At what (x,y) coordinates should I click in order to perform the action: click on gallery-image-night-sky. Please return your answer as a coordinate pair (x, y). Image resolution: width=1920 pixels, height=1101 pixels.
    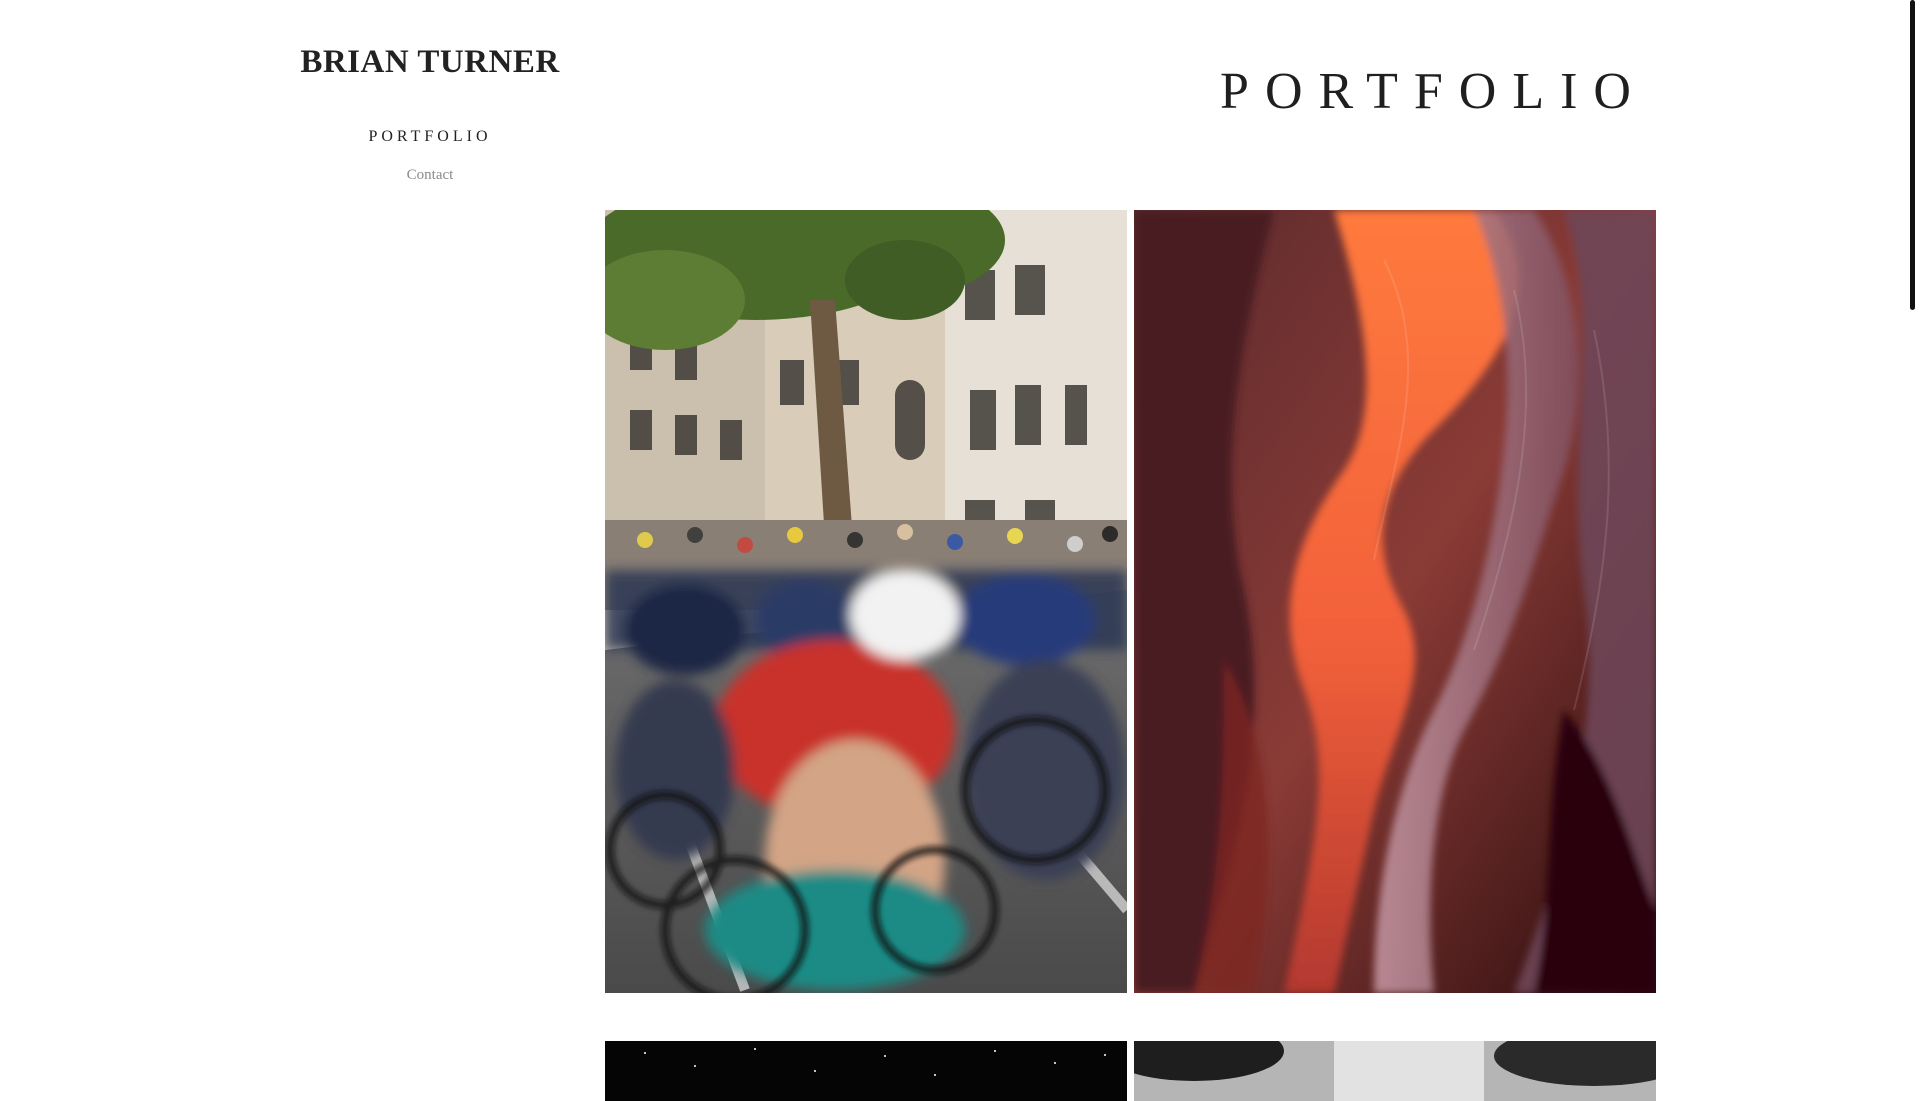
    Looking at the image, I should click on (866, 1071).